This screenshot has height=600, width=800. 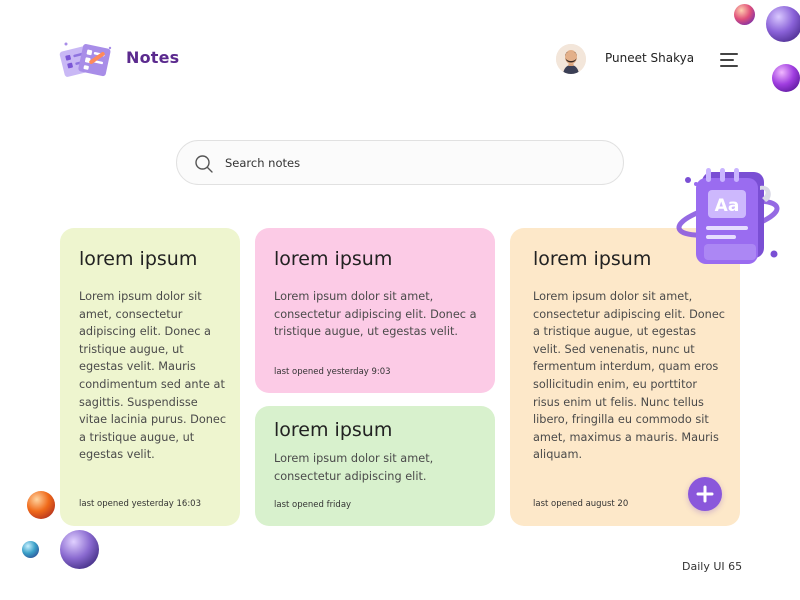 I want to click on footer-label: Daily UI 65, so click(x=712, y=566).